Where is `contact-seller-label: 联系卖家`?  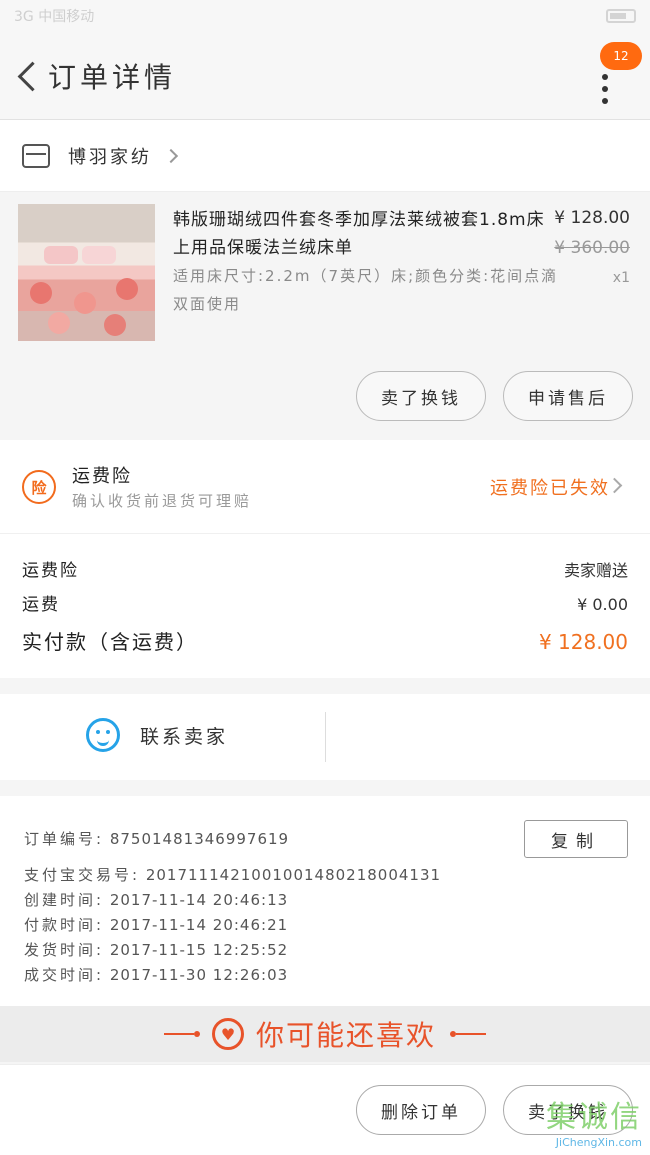 contact-seller-label: 联系卖家 is located at coordinates (184, 736).